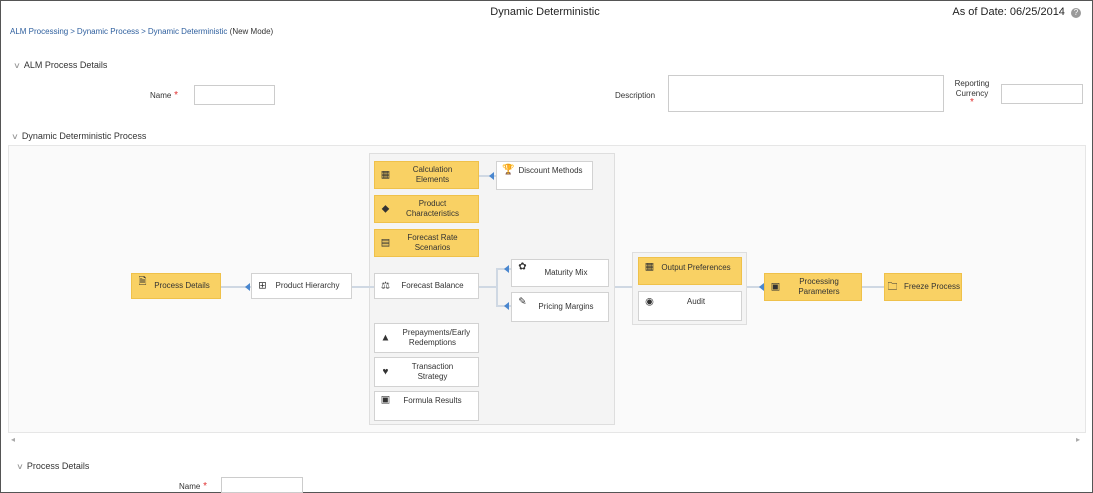 The image size is (1093, 493). I want to click on breadcrumb-dynamic-deterministic: Dynamic Deterministic, so click(188, 31).